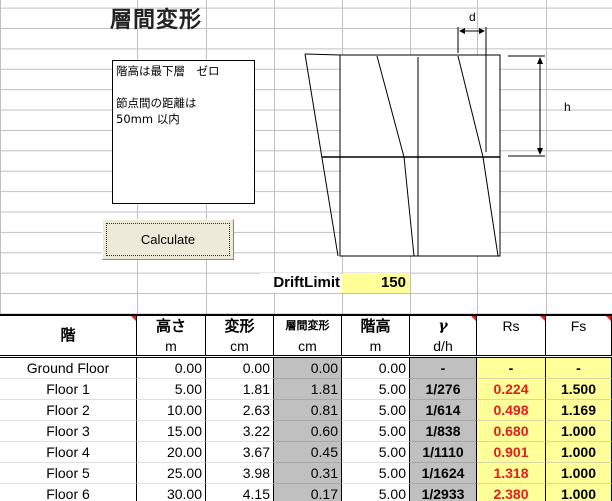  Describe the element at coordinates (443, 473) in the screenshot. I see `cell-drift-ratio: 1/1624` at that location.